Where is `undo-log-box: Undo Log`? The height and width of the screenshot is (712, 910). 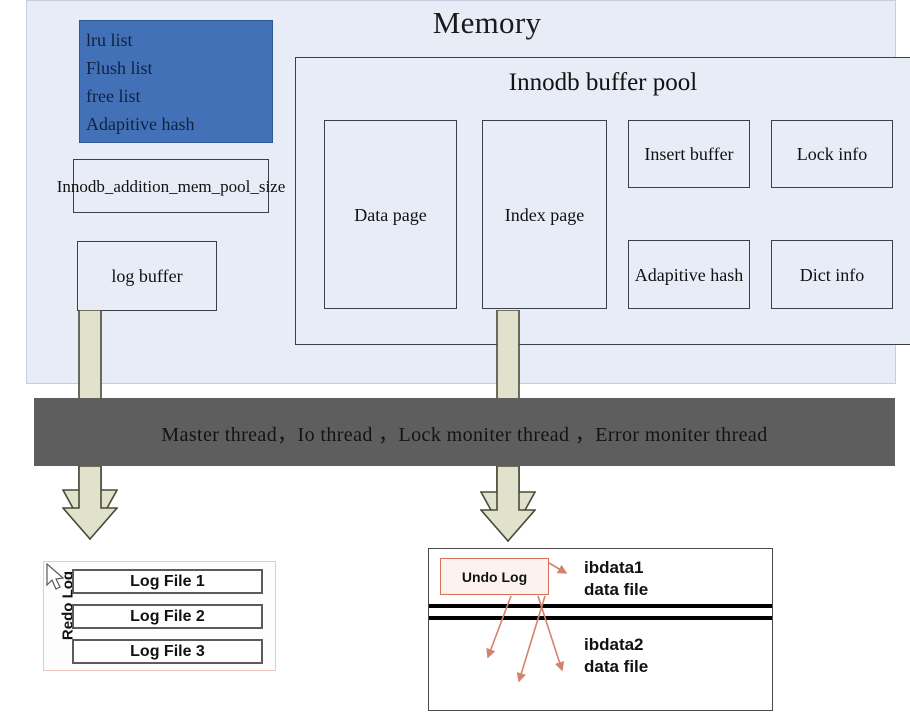
undo-log-box: Undo Log is located at coordinates (494, 576).